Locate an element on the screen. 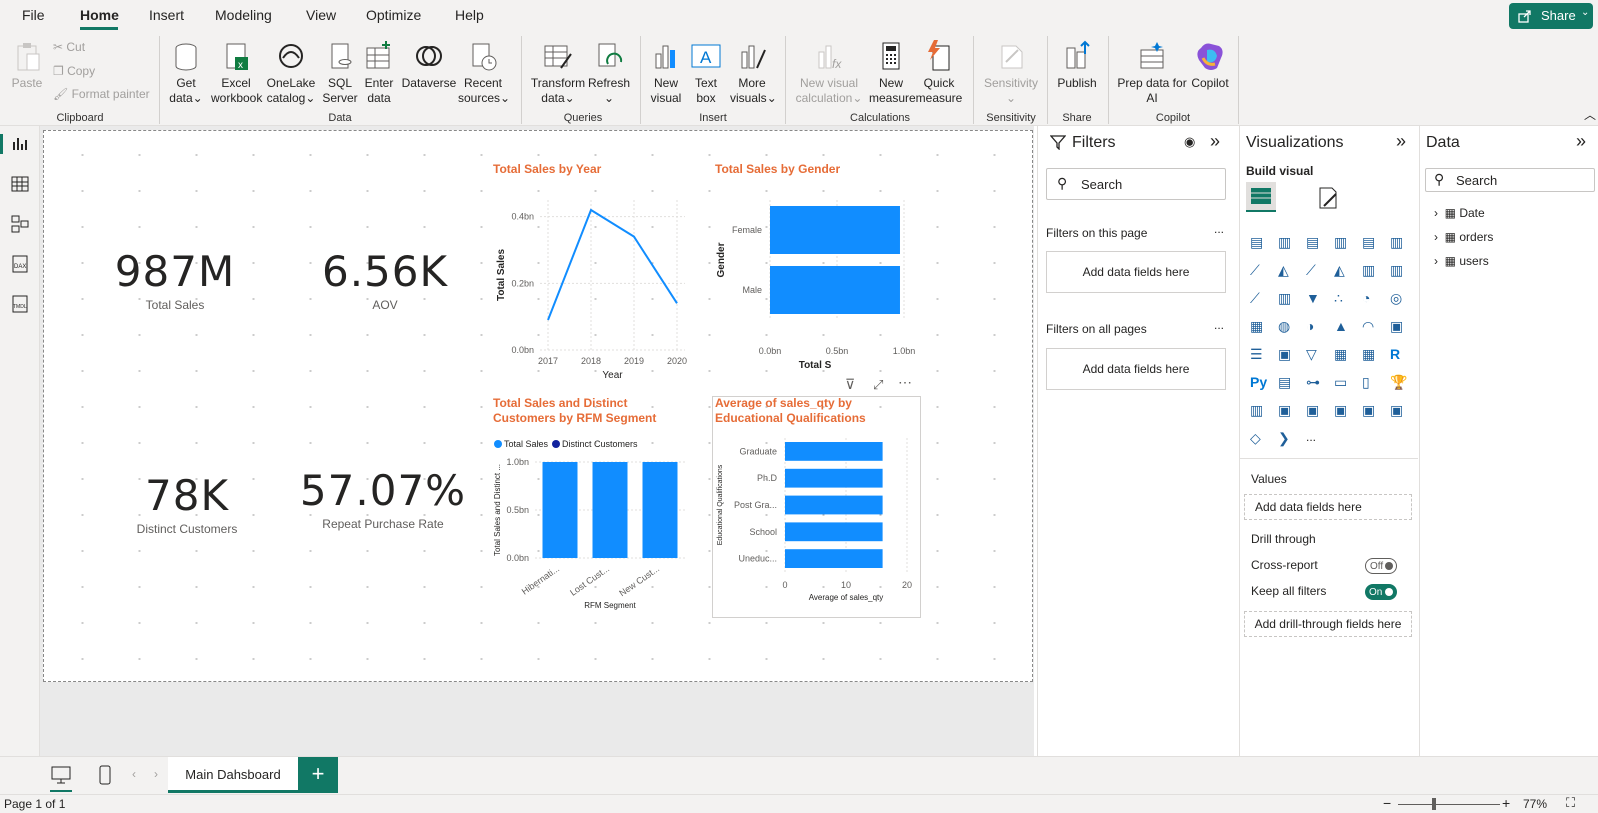 The width and height of the screenshot is (1598, 813). keep-filters-toggle: On is located at coordinates (1381, 592).